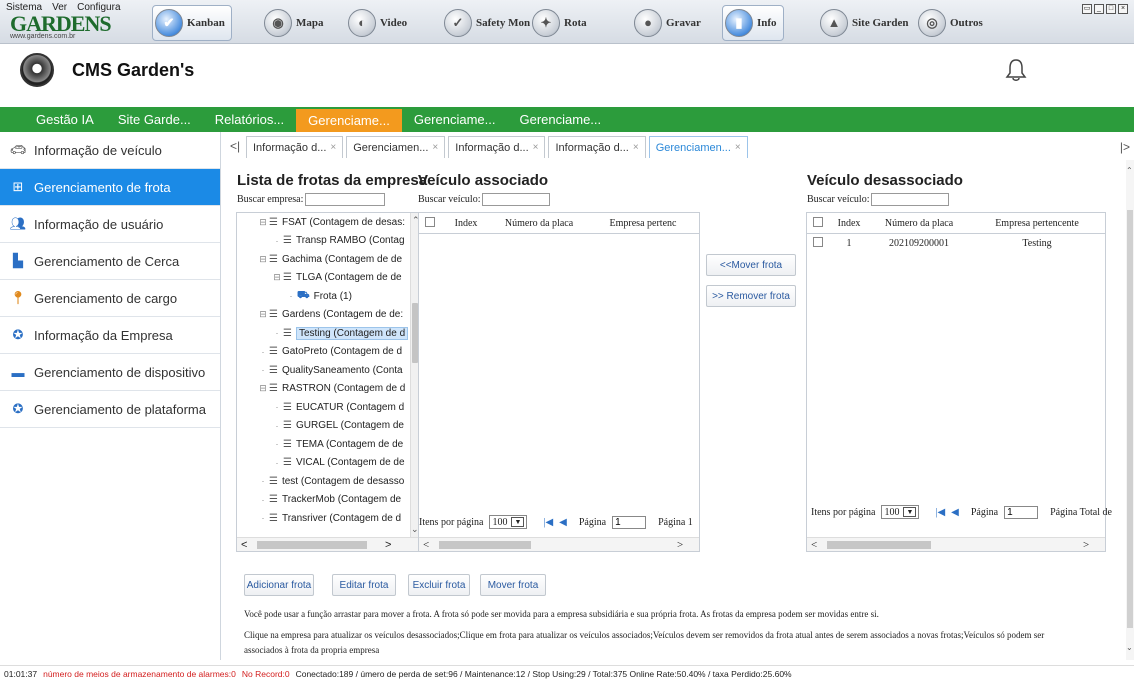 The image size is (1134, 681). I want to click on move-fleet-action-button: Mover frota, so click(513, 585).